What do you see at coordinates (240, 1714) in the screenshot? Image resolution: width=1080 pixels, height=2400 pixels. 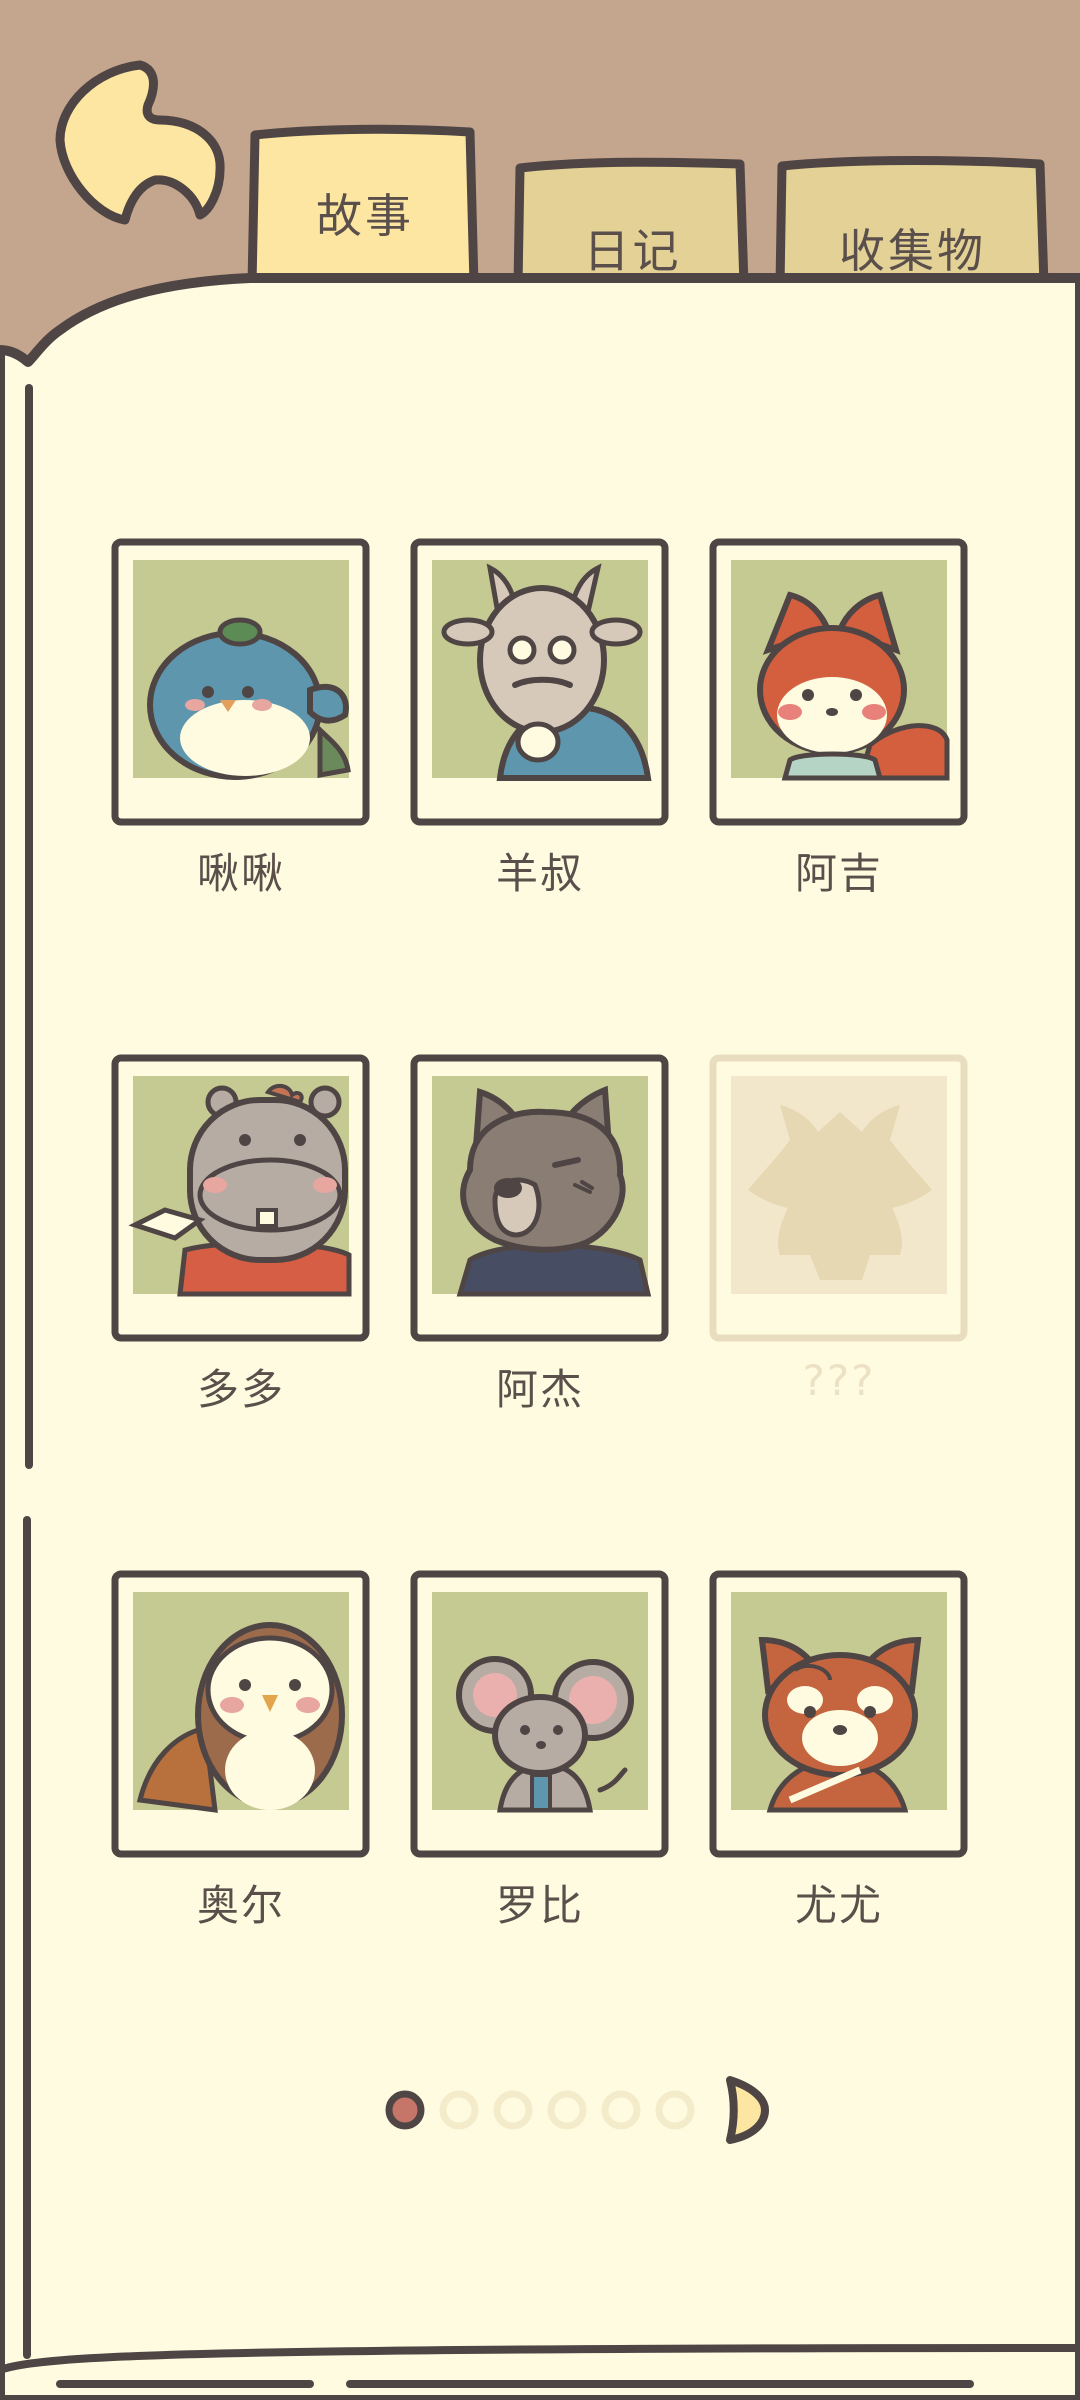 I see `character-card-aoer` at bounding box center [240, 1714].